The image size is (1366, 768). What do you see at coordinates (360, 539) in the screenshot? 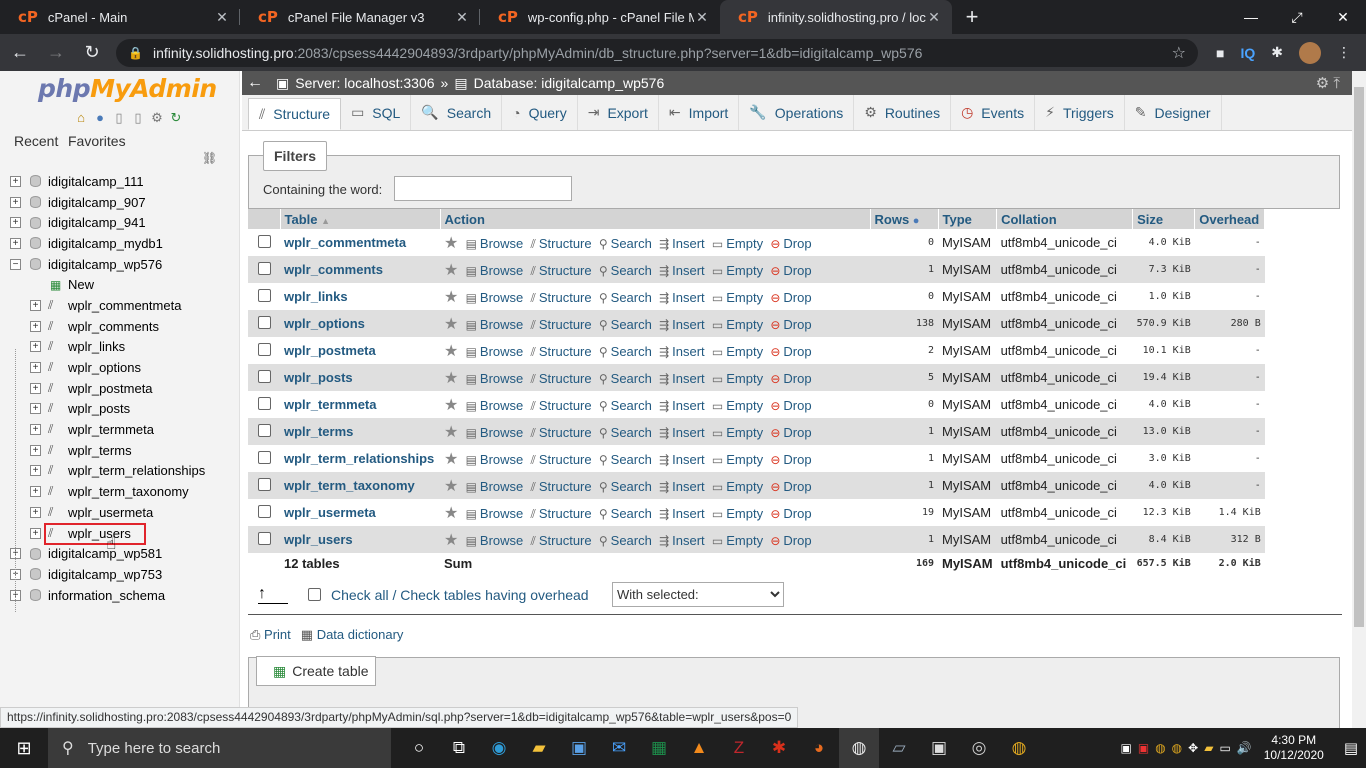
I see `table-name-link: wplr_users` at bounding box center [360, 539].